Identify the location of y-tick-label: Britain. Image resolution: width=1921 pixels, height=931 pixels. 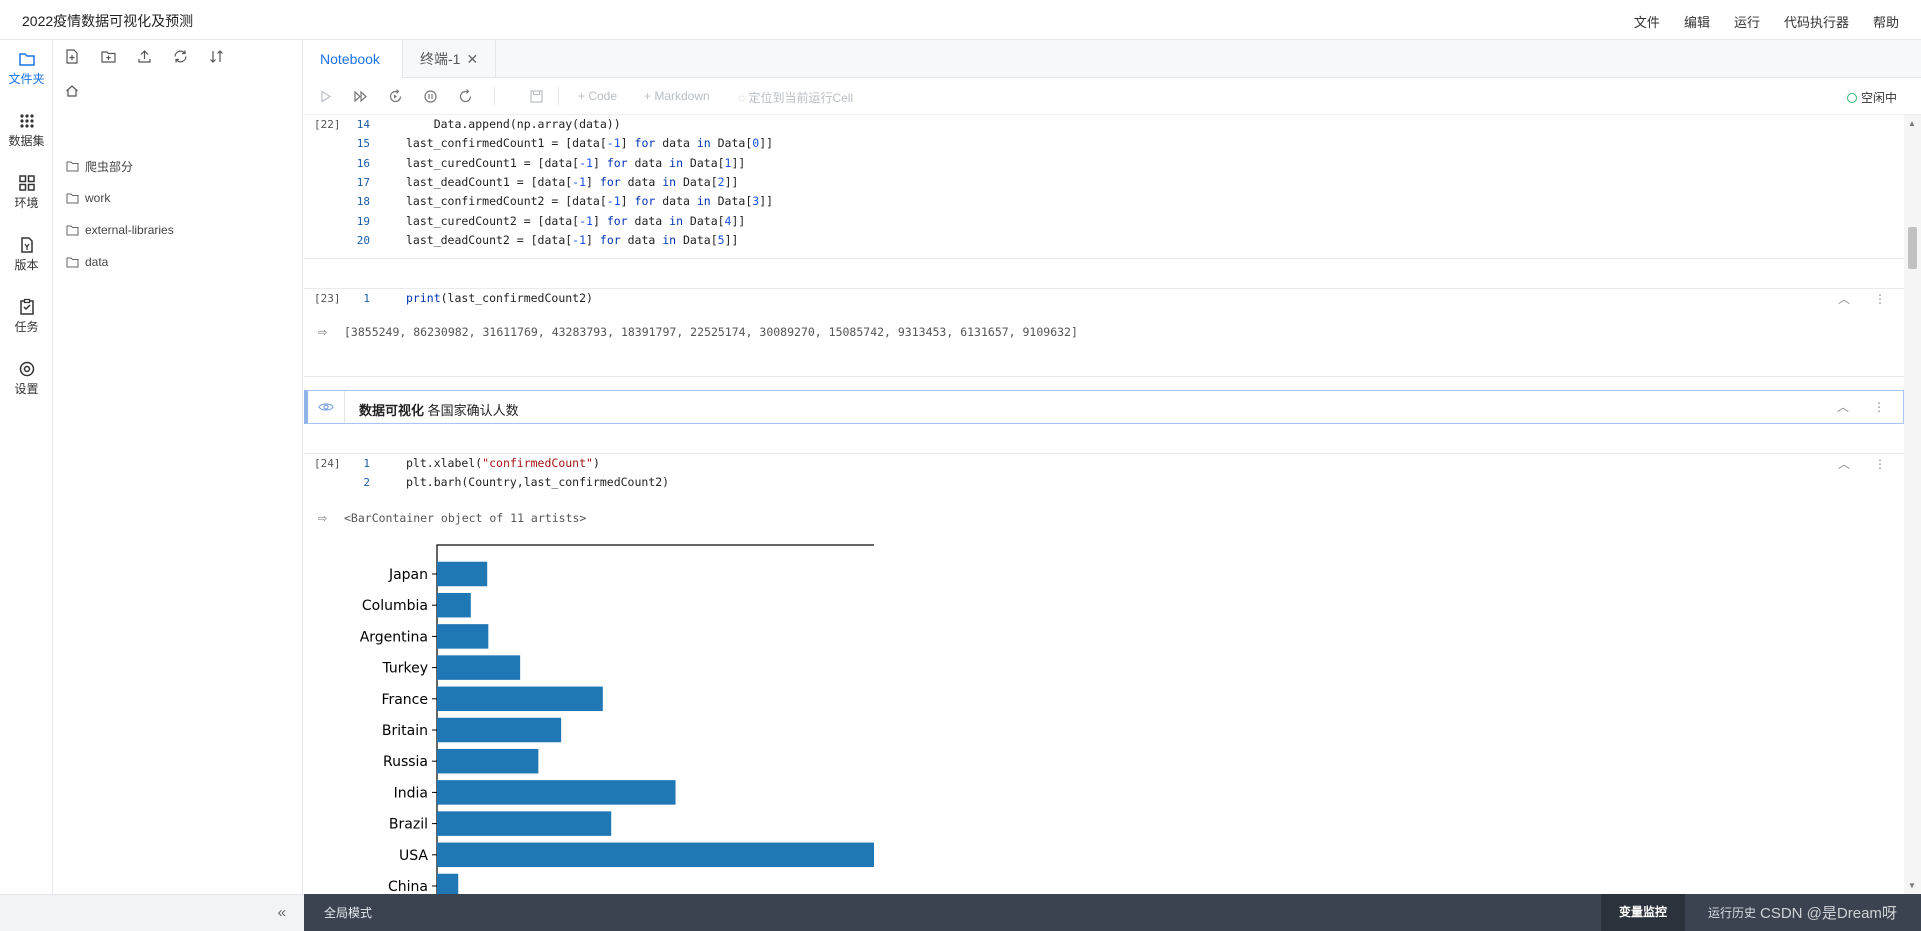
(405, 731).